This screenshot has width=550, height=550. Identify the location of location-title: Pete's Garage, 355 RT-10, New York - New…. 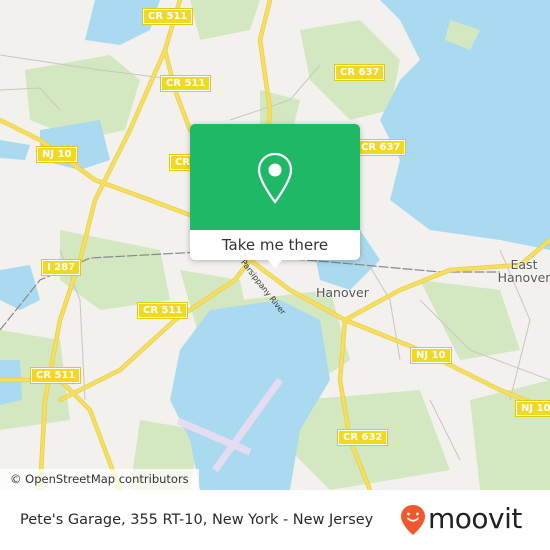
(197, 520).